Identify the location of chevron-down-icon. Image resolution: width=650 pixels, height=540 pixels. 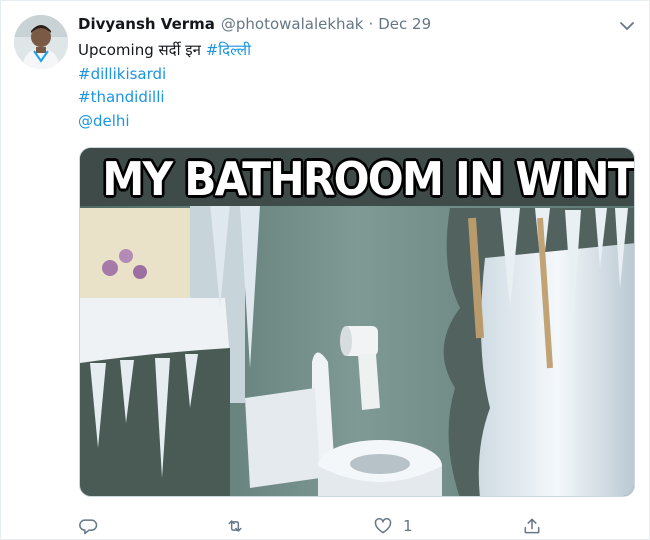
(627, 26).